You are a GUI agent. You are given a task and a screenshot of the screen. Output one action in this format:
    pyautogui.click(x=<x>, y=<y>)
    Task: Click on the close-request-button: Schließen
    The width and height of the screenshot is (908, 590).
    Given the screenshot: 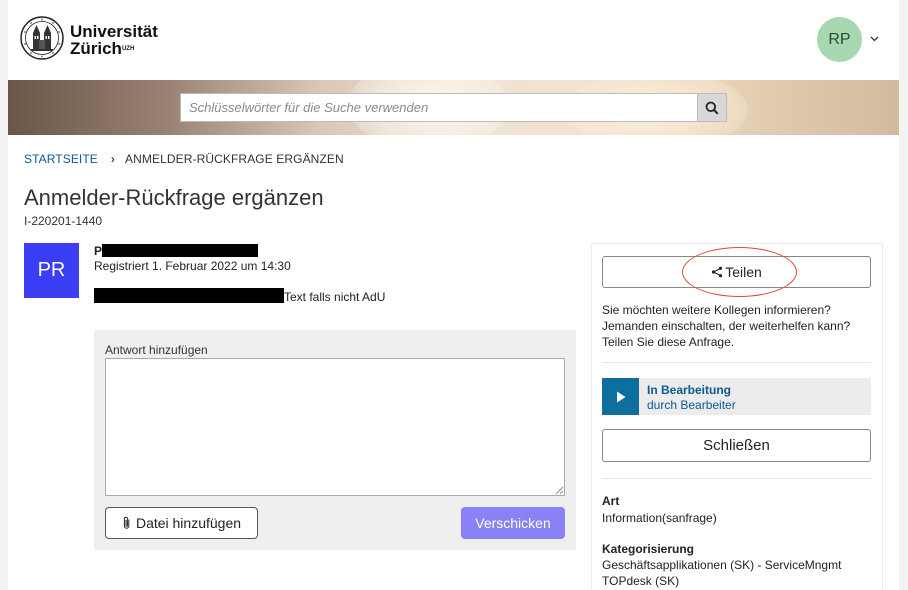 What is the action you would take?
    pyautogui.click(x=736, y=445)
    